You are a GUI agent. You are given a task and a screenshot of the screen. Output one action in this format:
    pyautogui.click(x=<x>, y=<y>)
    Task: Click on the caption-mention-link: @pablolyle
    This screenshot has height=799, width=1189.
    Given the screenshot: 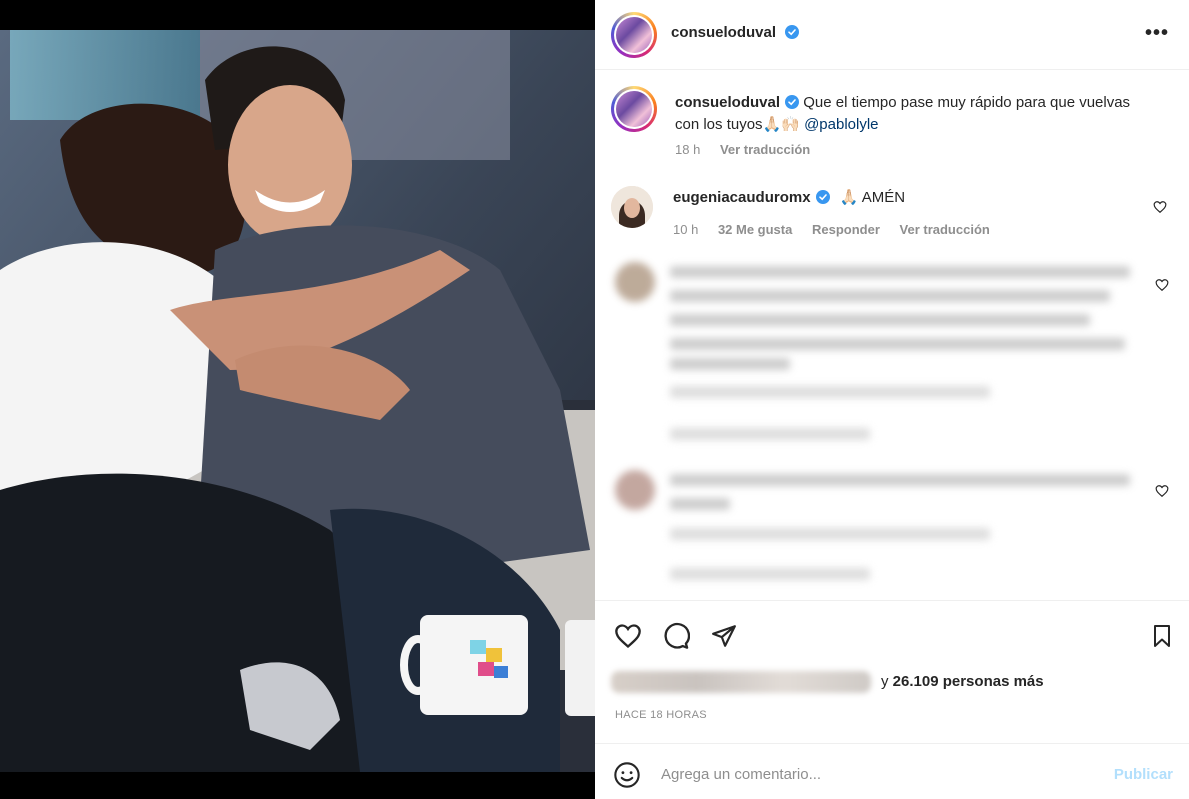 What is the action you would take?
    pyautogui.click(x=841, y=124)
    